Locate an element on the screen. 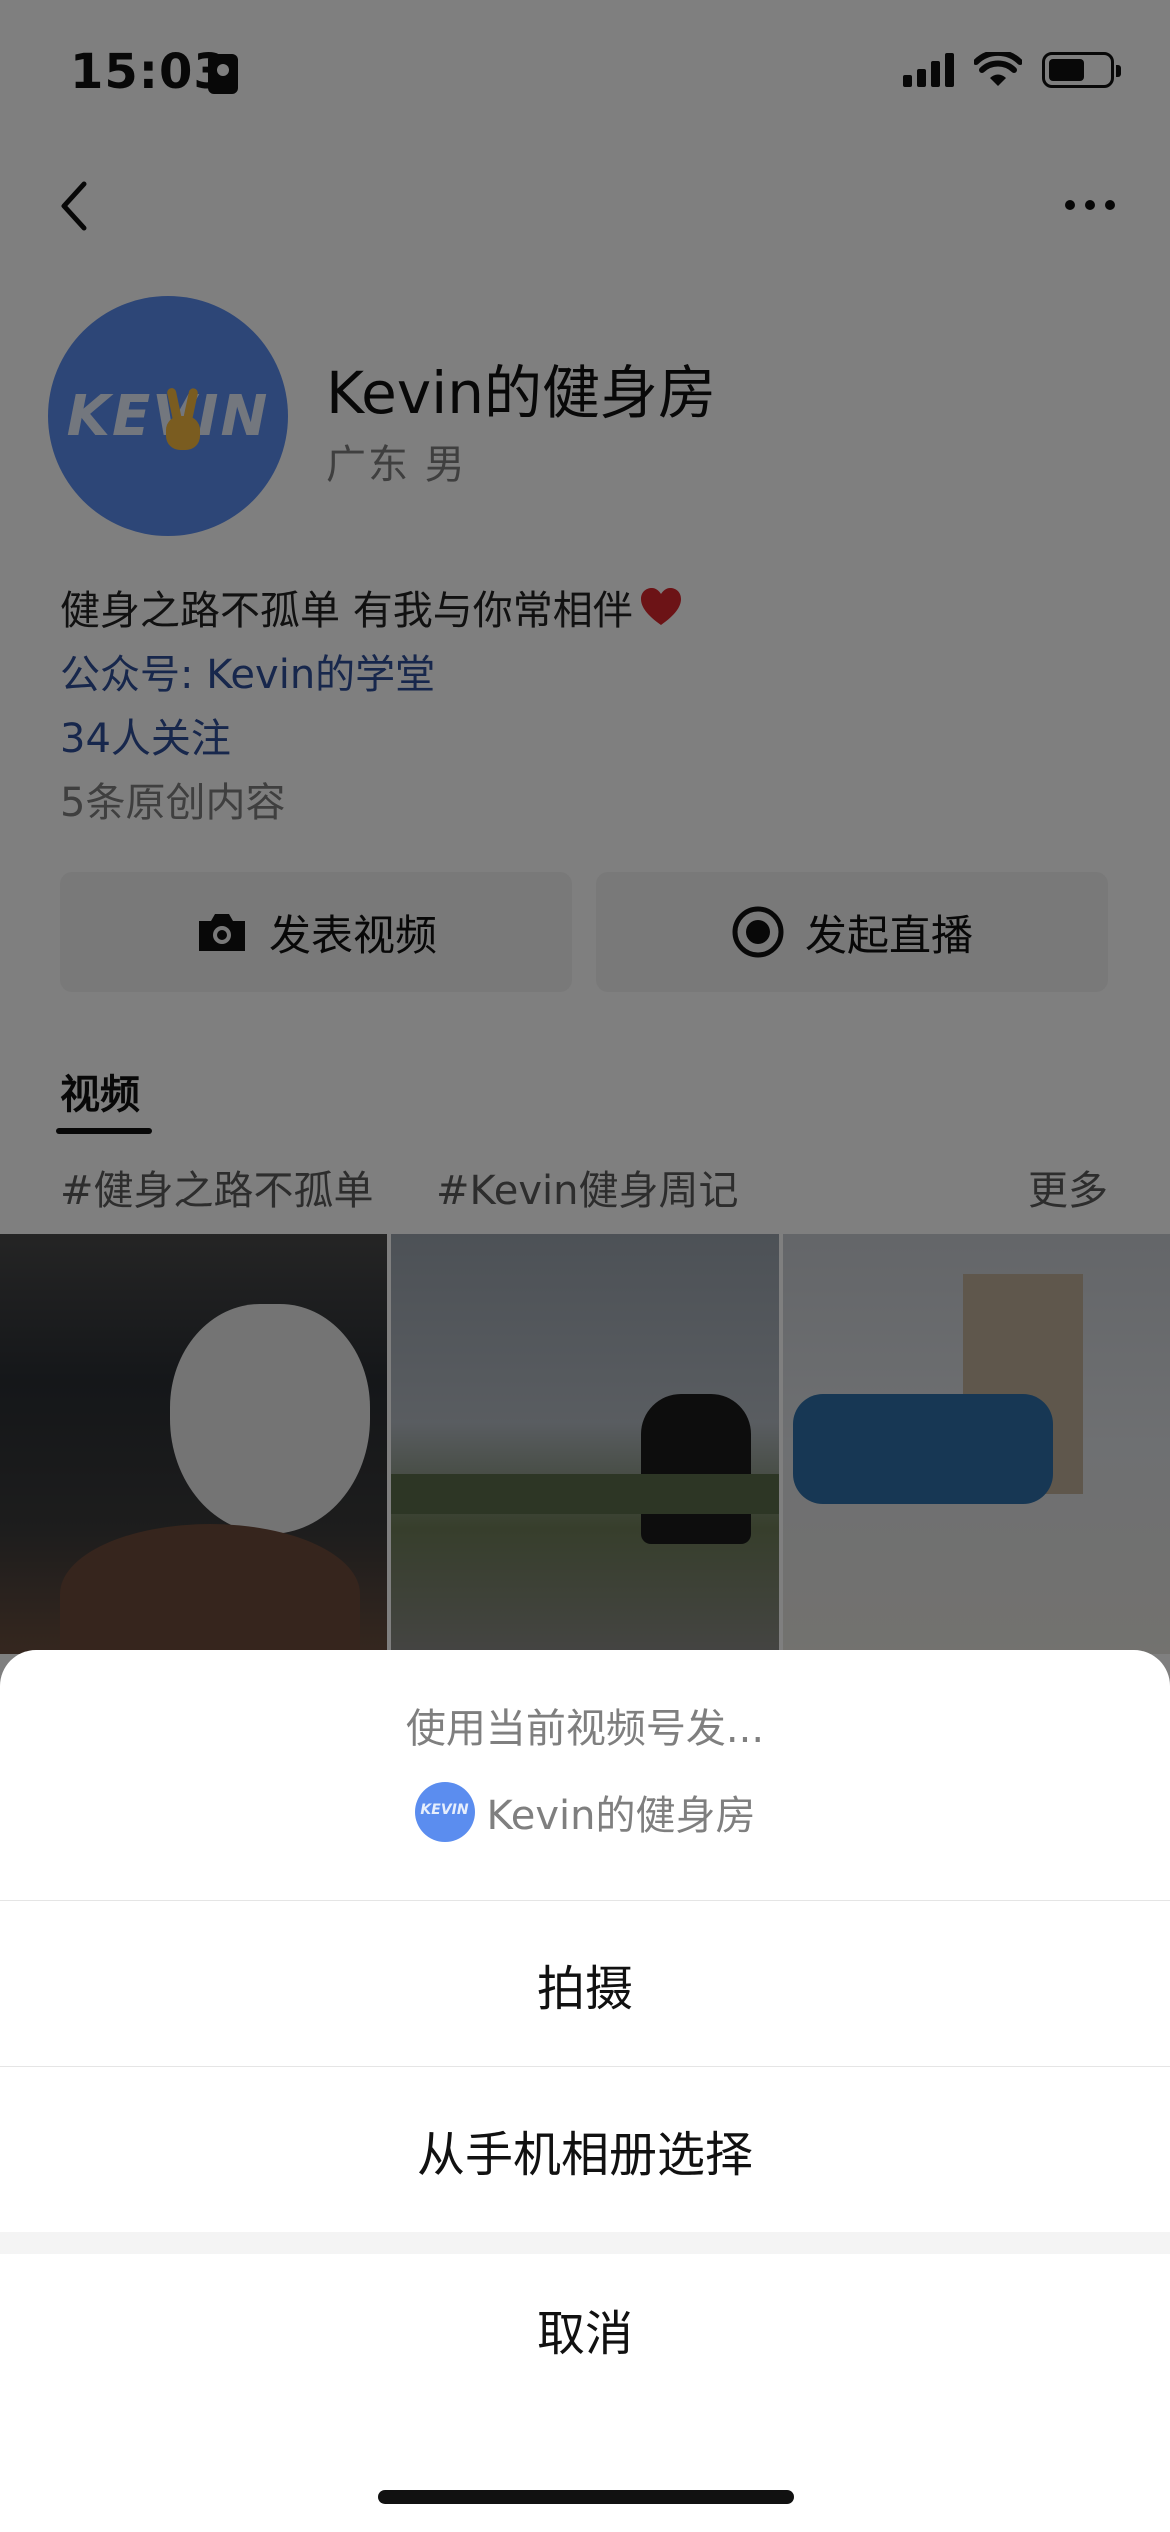 This screenshot has width=1170, height=2532. sheet-separator is located at coordinates (585, 2243).